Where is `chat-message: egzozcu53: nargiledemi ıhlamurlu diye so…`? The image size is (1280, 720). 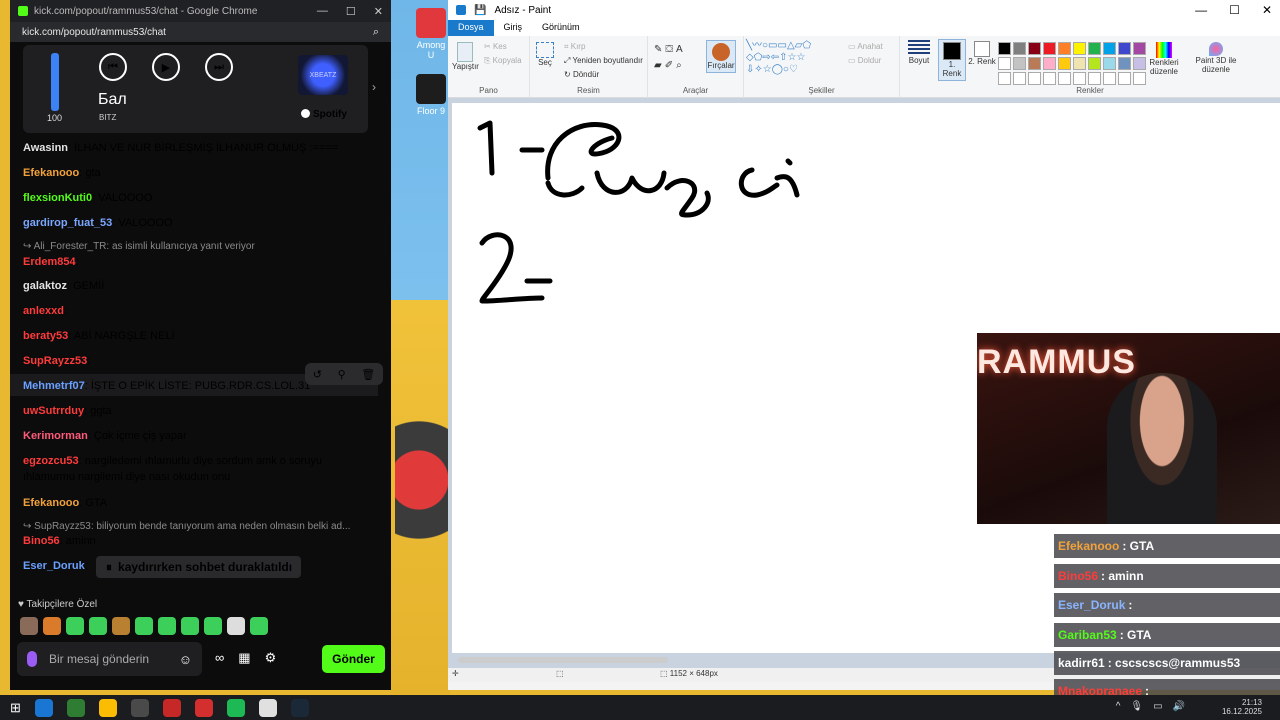 chat-message: egzozcu53: nargiledemi ıhlamurlu diye so… is located at coordinates (195, 469).